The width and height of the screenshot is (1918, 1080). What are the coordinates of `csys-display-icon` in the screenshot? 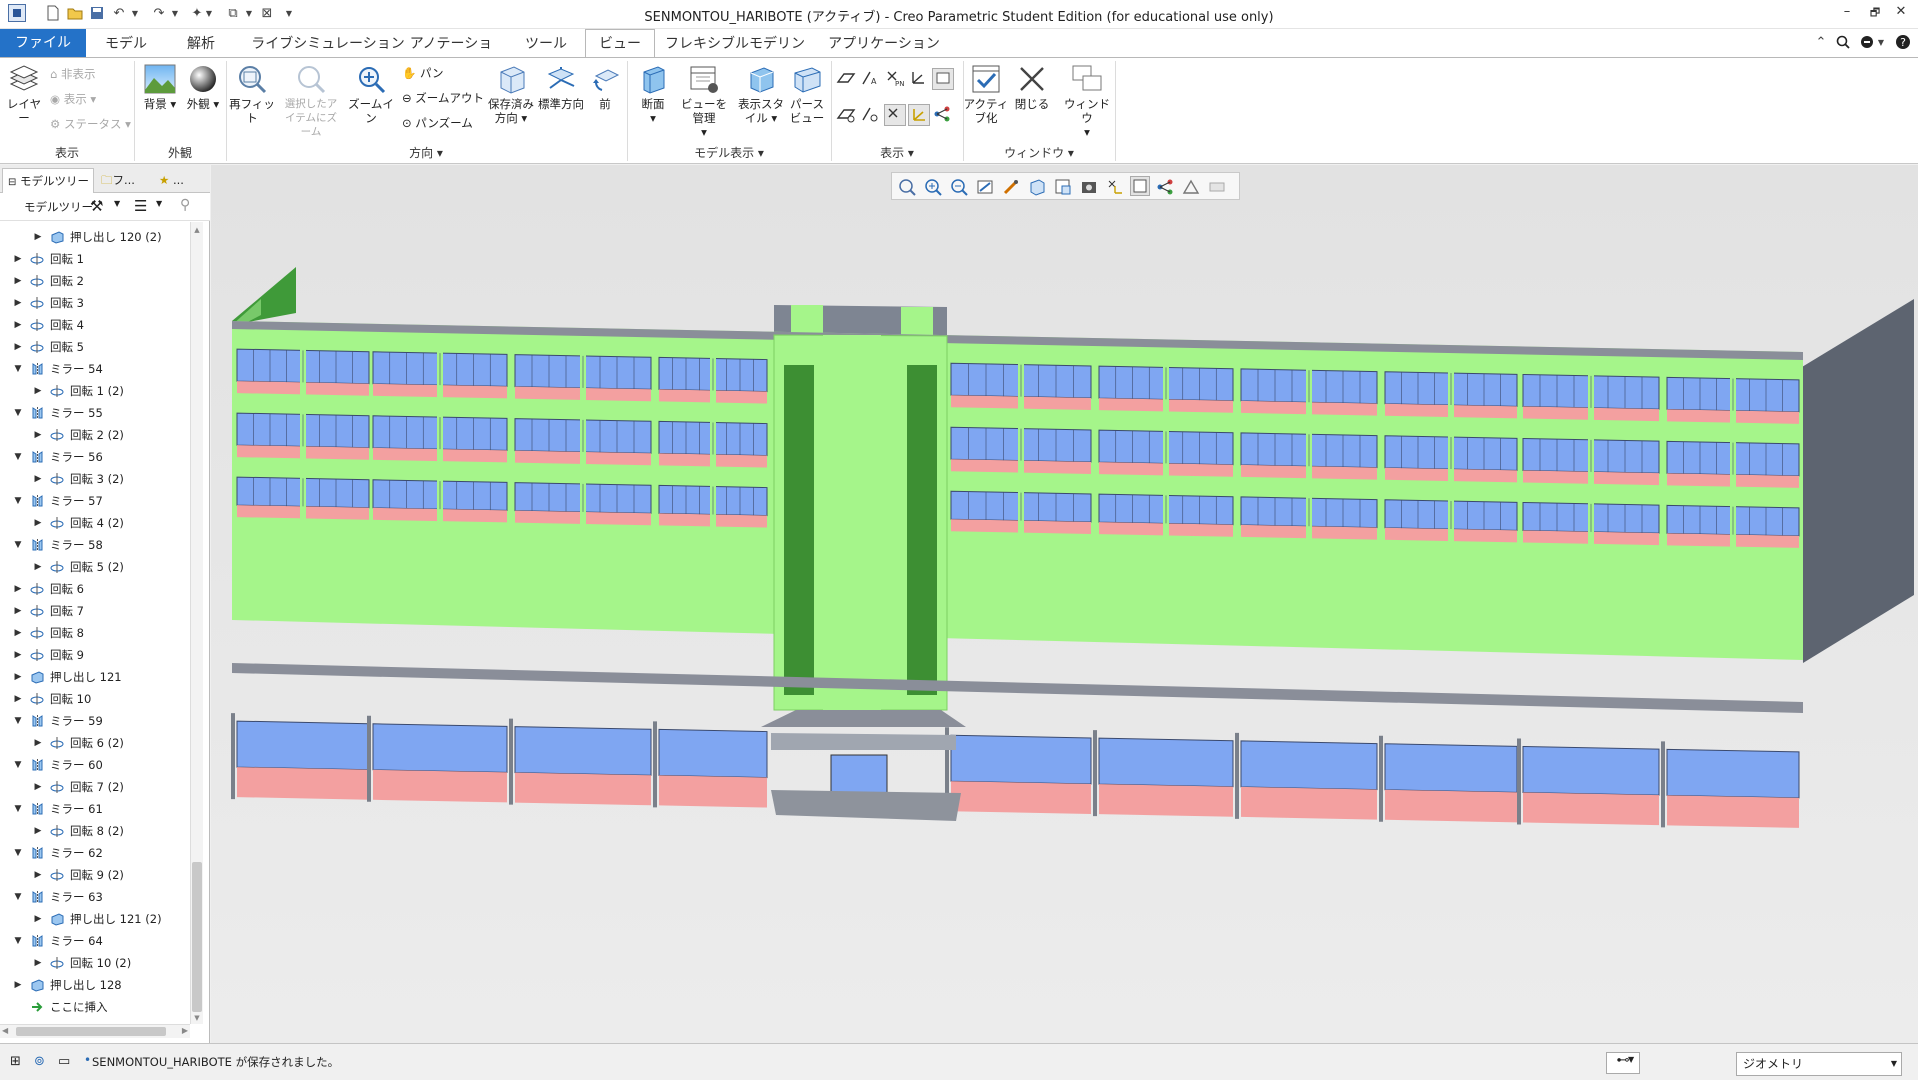 It's located at (918, 78).